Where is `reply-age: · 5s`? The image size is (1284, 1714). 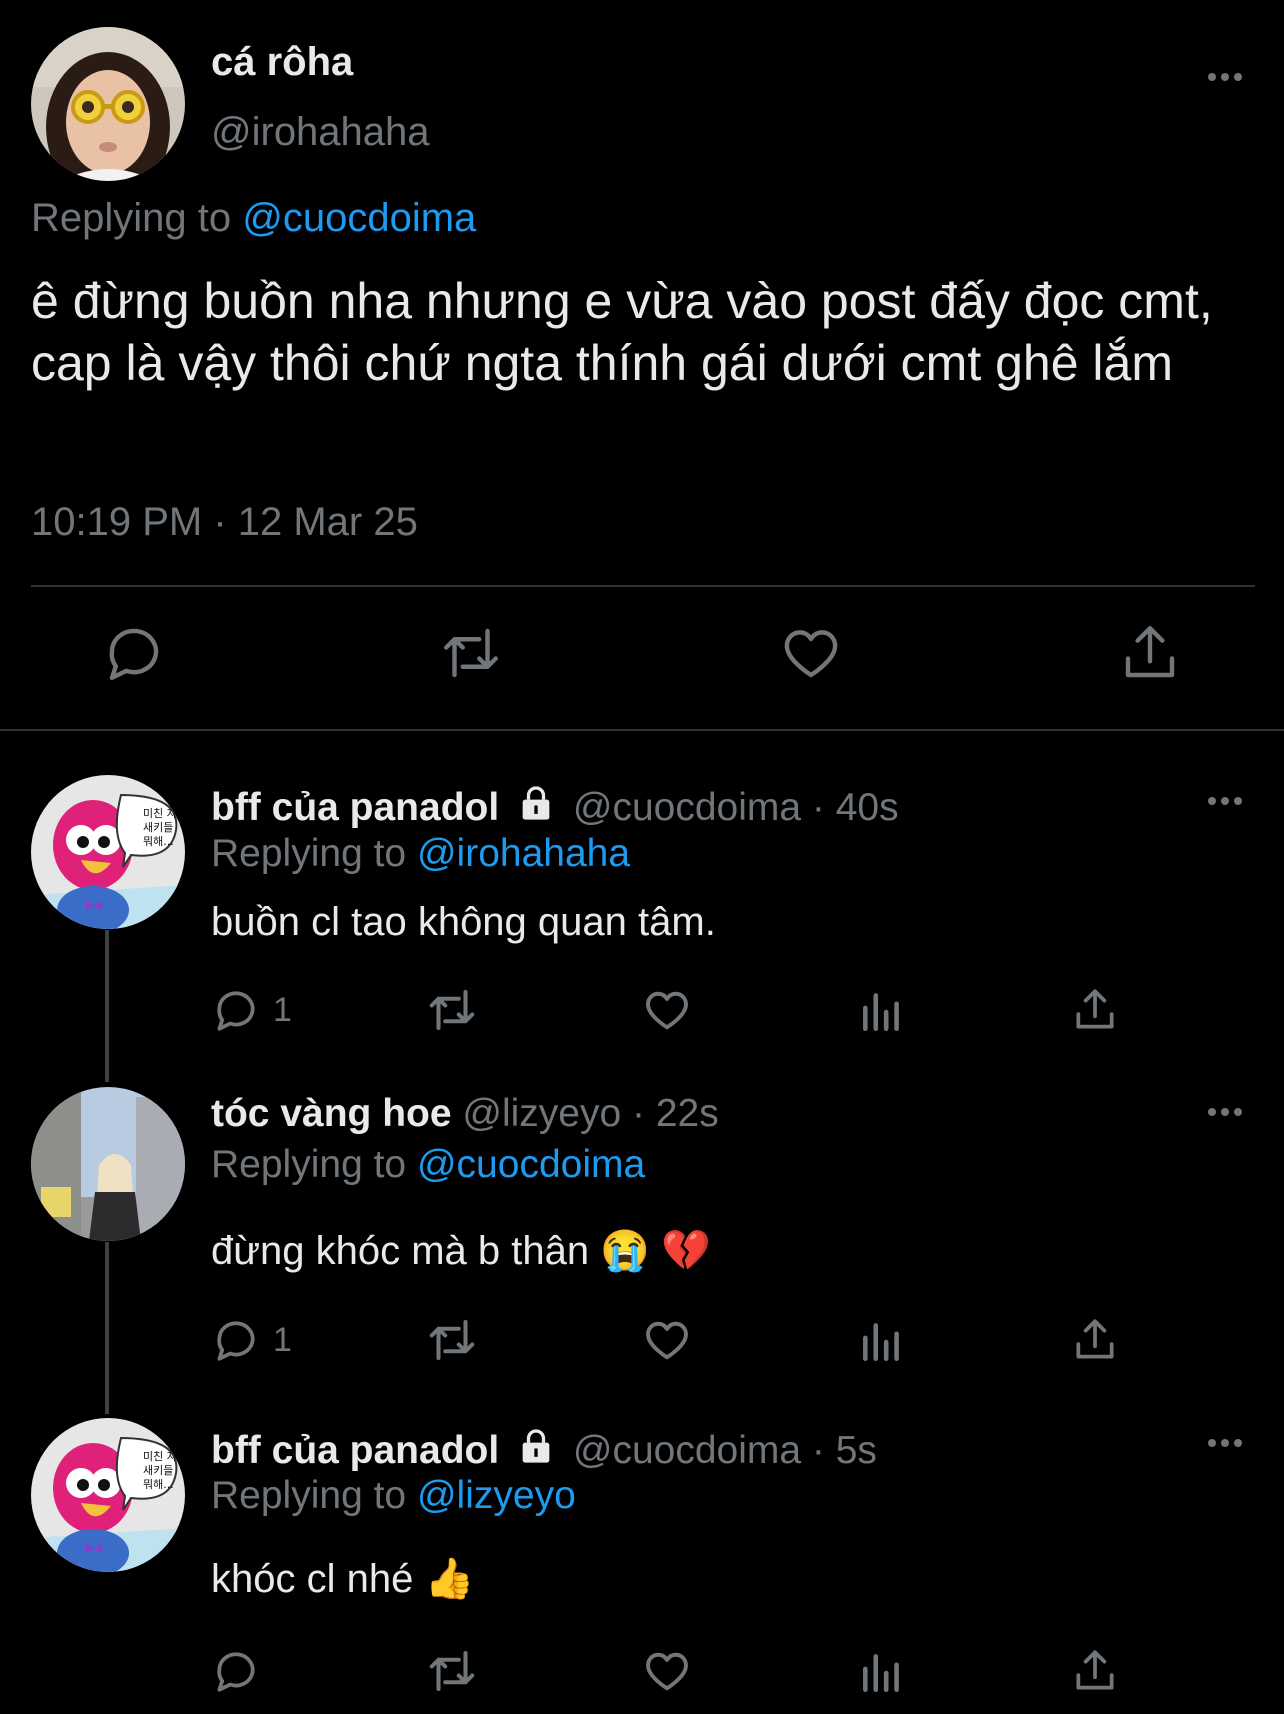
reply-age: · 5s is located at coordinates (844, 1450).